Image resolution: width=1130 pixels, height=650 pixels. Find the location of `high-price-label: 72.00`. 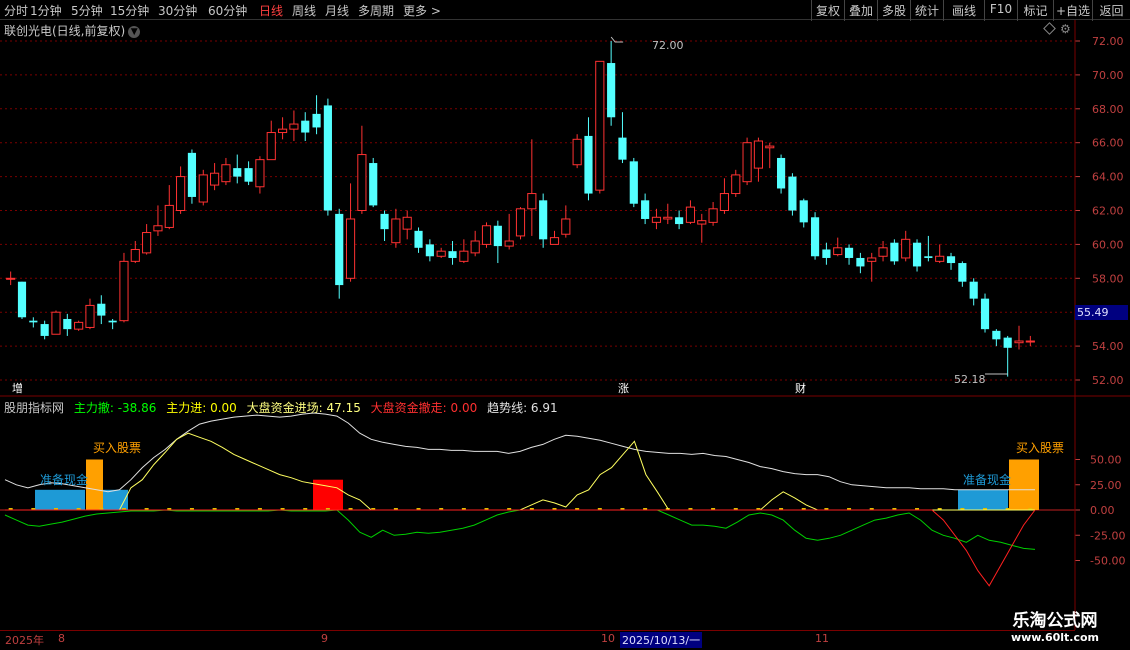

high-price-label: 72.00 is located at coordinates (668, 45).